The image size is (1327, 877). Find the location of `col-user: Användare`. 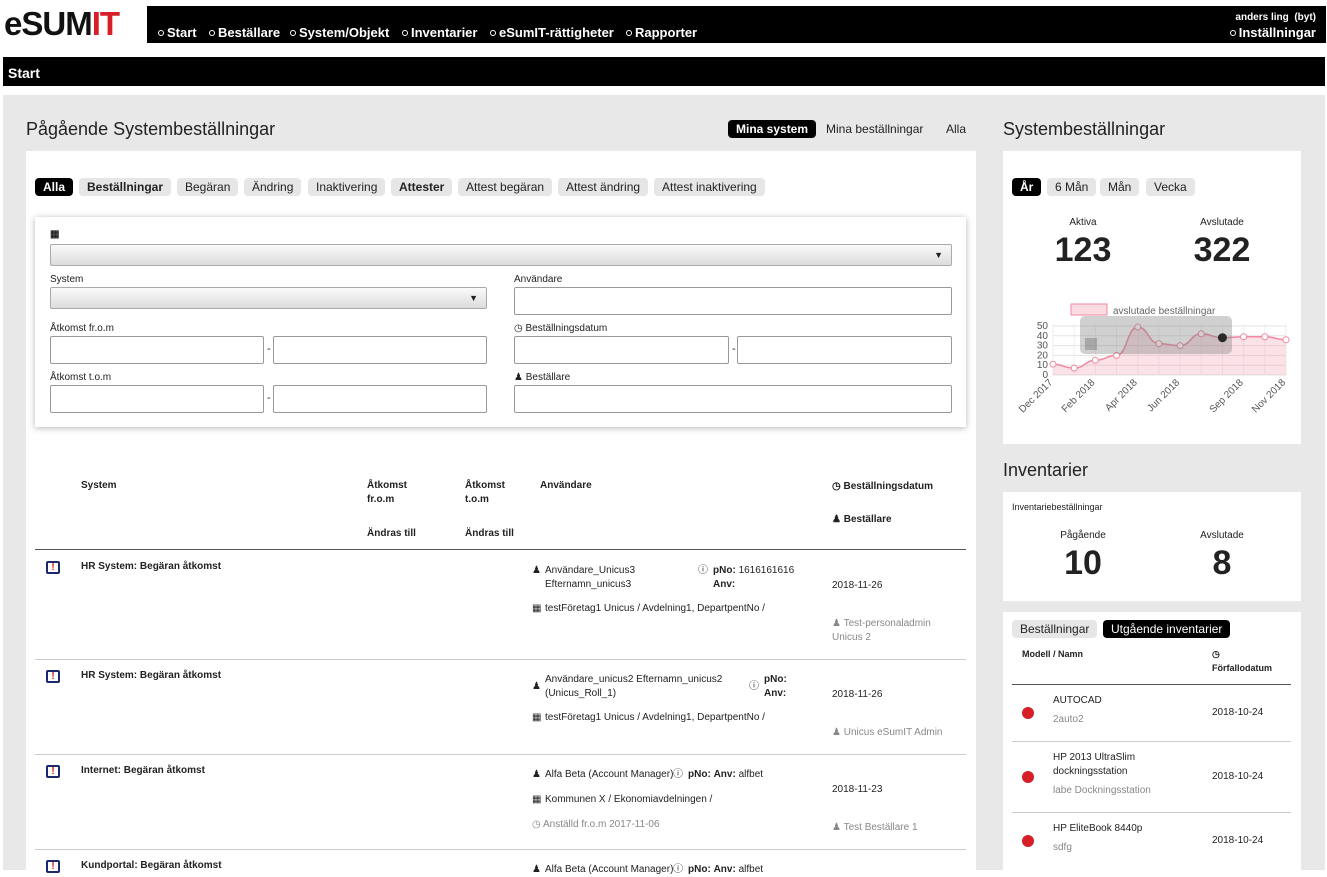

col-user: Användare is located at coordinates (566, 486).